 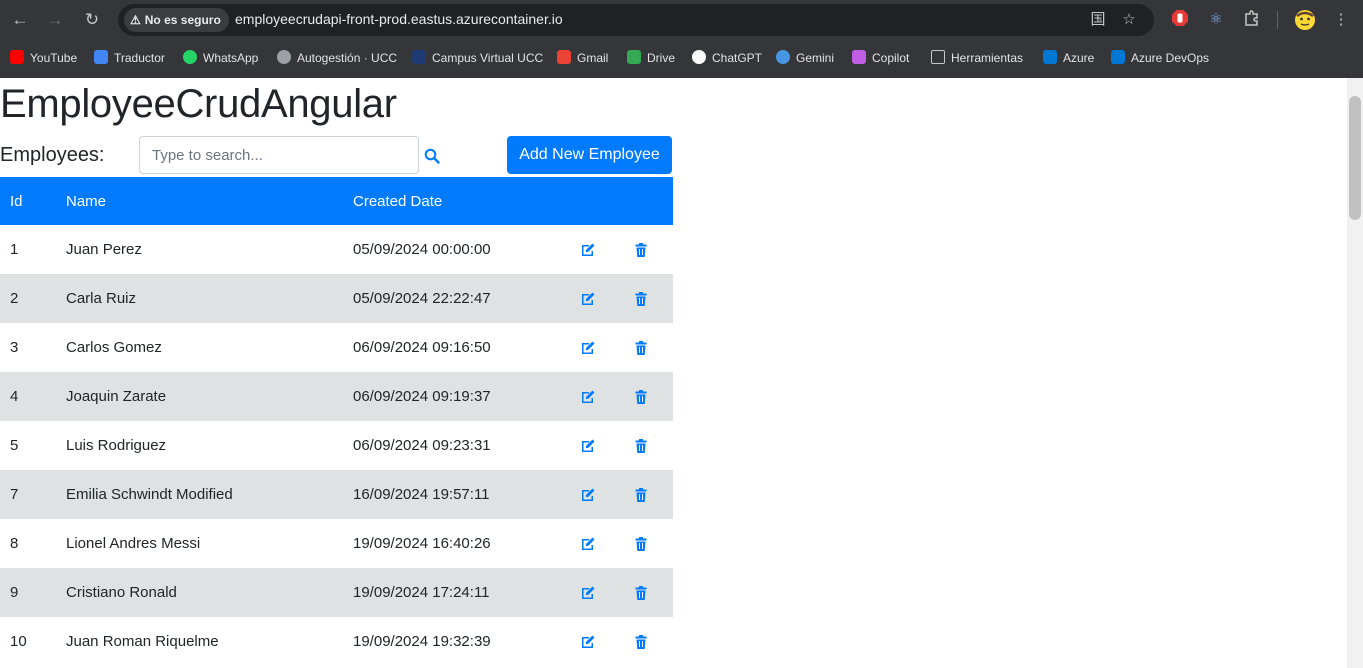 I want to click on bookmark-azure-devops: Azure DevOps, so click(x=1160, y=59).